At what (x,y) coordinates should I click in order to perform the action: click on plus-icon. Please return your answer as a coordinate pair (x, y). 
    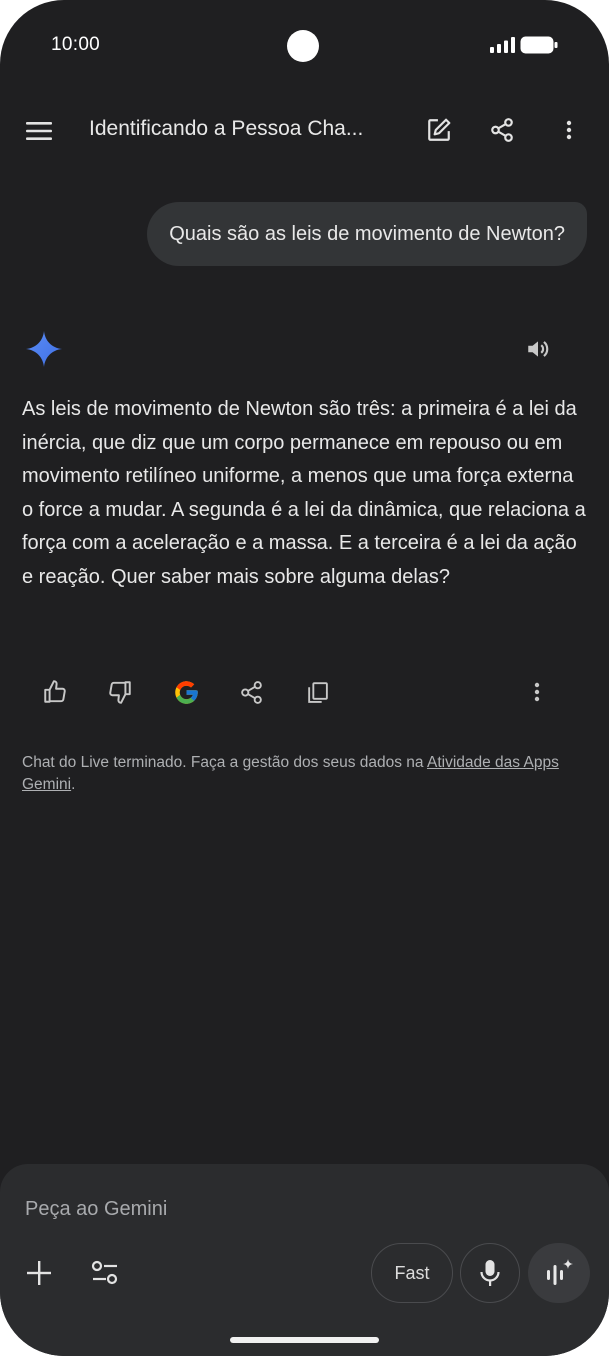
    Looking at the image, I should click on (39, 1273).